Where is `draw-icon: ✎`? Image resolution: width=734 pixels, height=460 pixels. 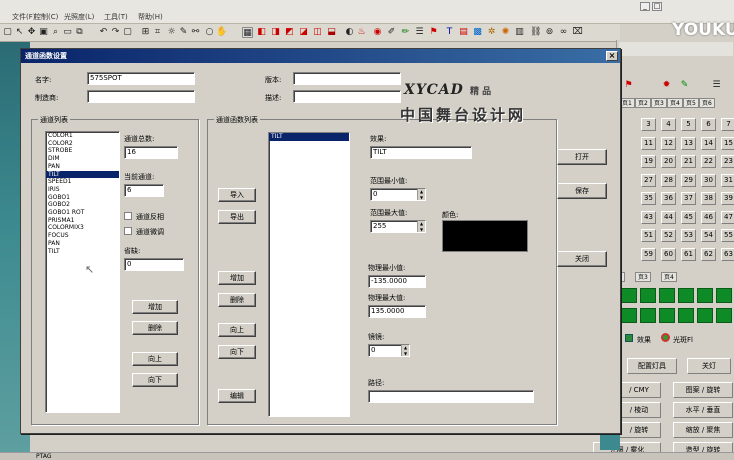
draw-icon: ✎ is located at coordinates (183, 32).